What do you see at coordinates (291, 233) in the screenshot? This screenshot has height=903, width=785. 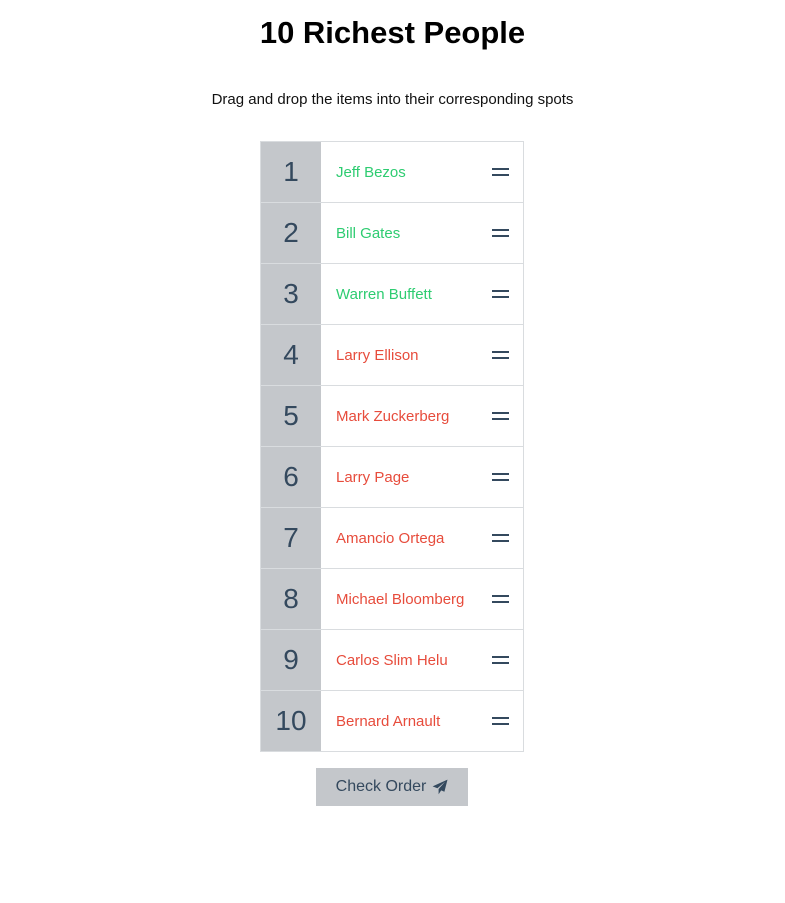 I see `rank-number: 2` at bounding box center [291, 233].